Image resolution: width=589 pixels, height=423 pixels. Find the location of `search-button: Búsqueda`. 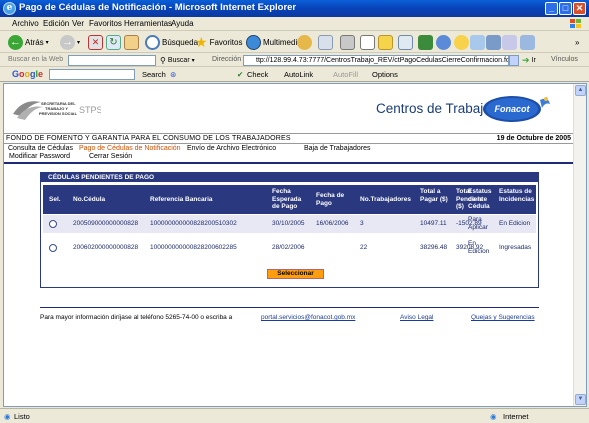

search-button: Búsqueda is located at coordinates (171, 42).